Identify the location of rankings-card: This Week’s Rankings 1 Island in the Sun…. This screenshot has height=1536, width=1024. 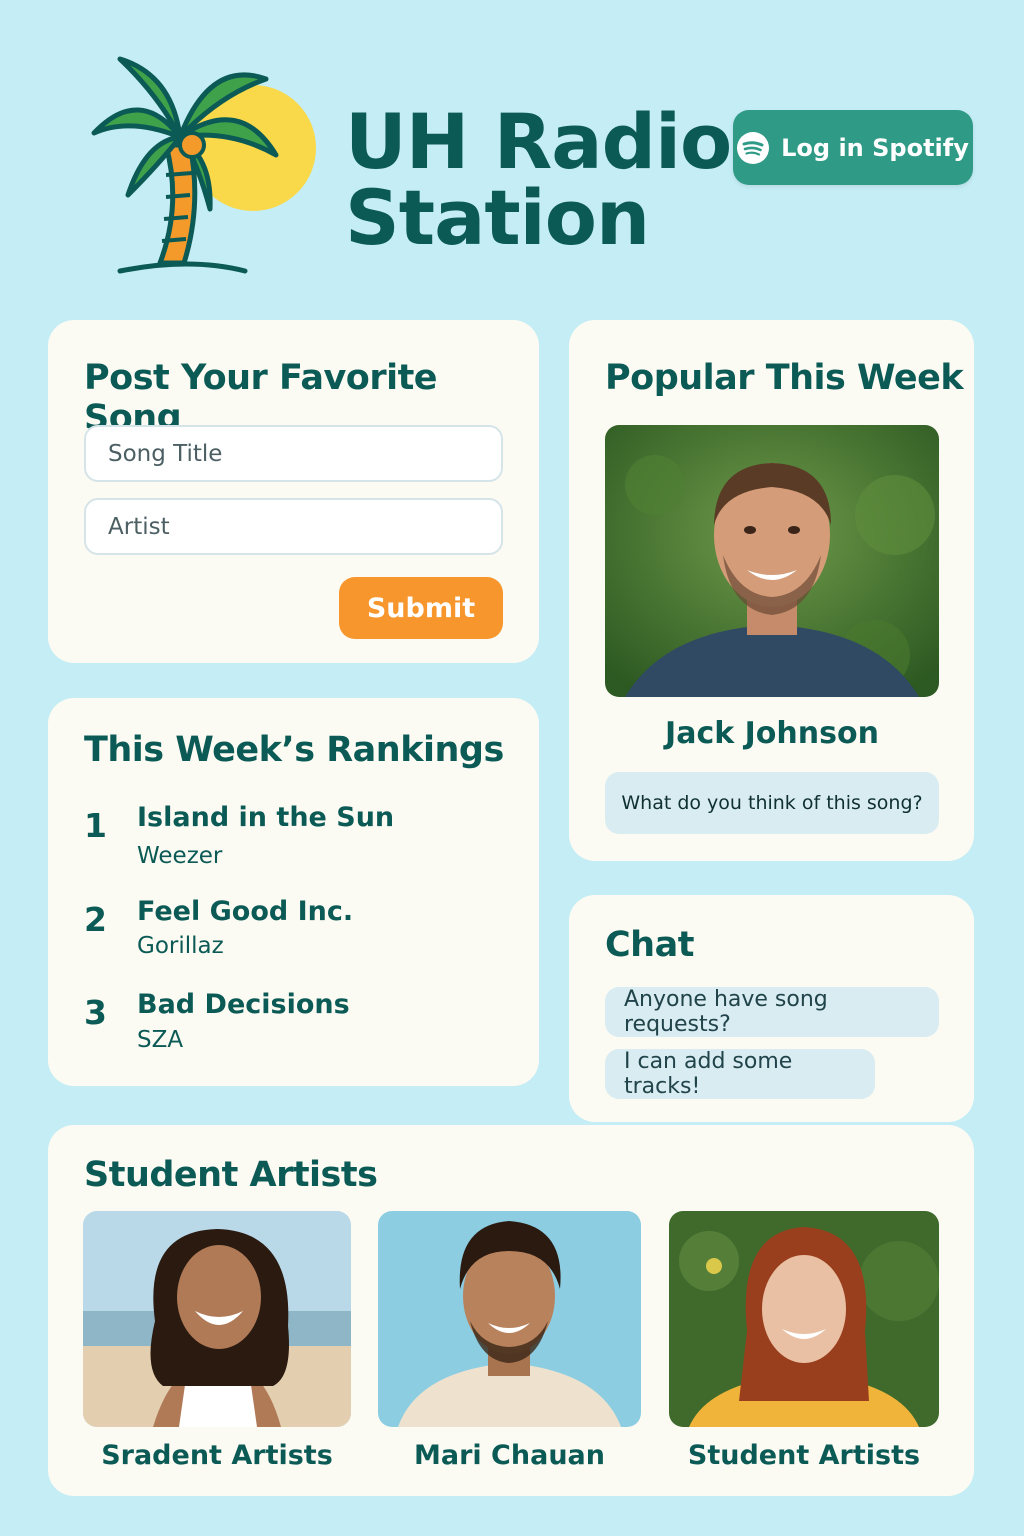
(293, 892).